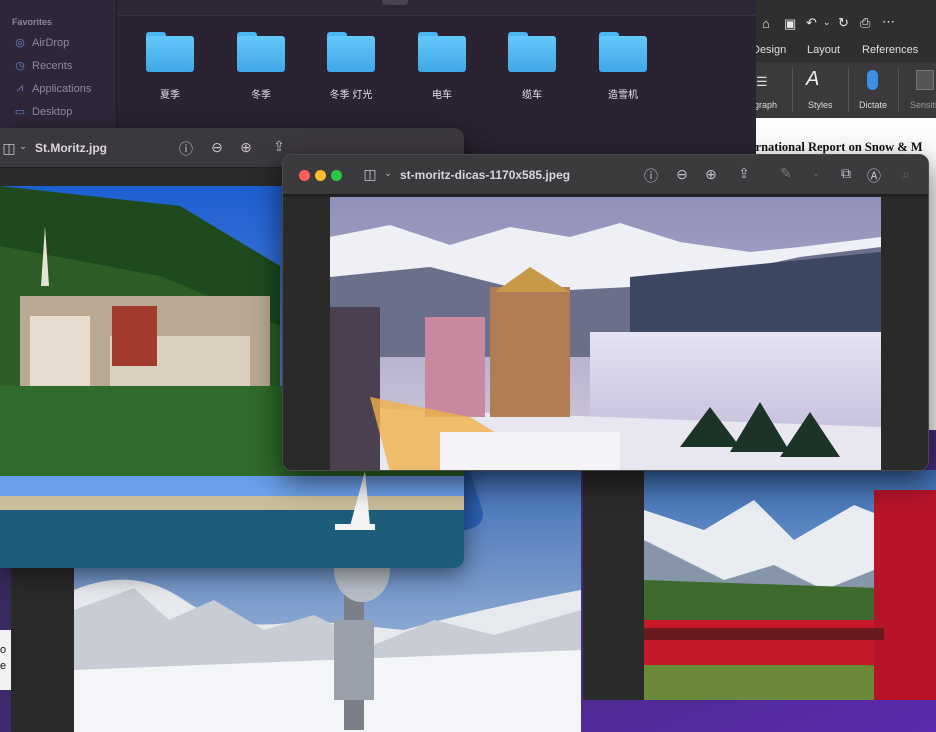 The width and height of the screenshot is (936, 732). I want to click on sensitivity-icon, so click(925, 80).